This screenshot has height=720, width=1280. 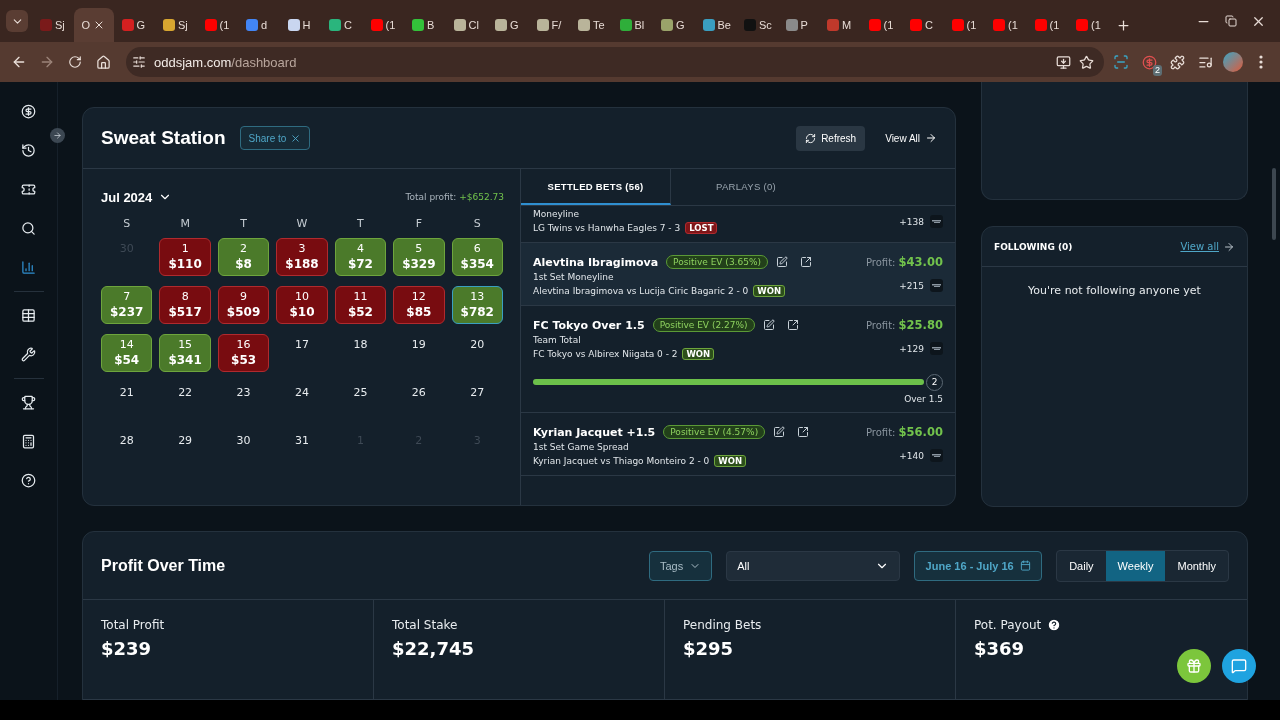 I want to click on calendar-day: 26, so click(x=419, y=401).